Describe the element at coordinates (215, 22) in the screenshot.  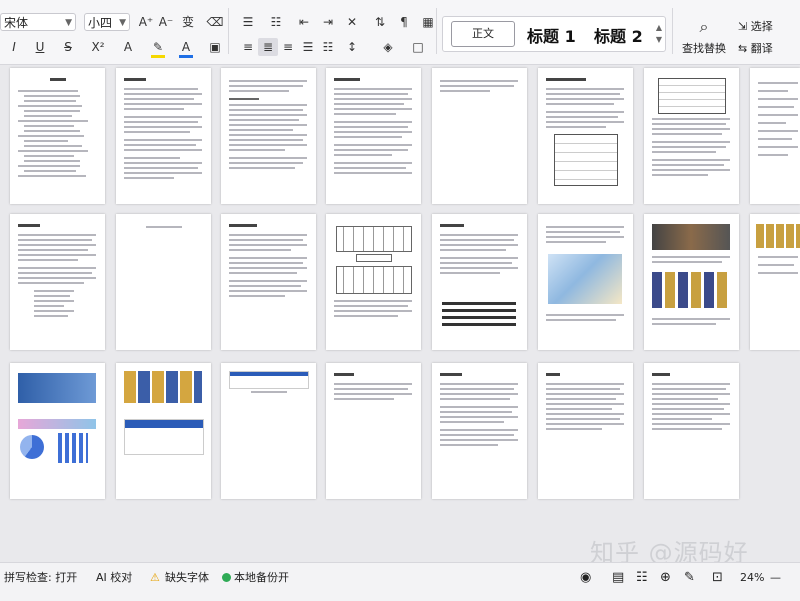
I see `clear-format-button: ⌫` at that location.